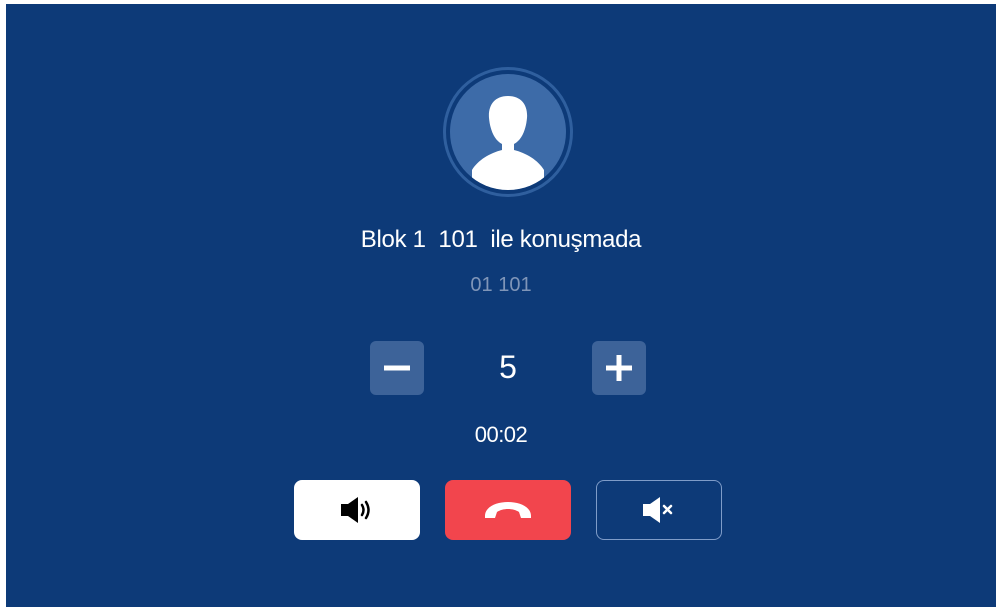 Image resolution: width=1002 pixels, height=611 pixels. Describe the element at coordinates (559, 239) in the screenshot. I see `call-status-text: ile konuşmada` at that location.